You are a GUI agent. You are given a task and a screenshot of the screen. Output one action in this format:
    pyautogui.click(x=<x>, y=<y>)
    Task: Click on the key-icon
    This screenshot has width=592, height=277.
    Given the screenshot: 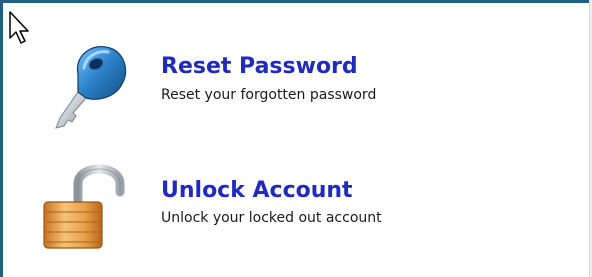 What is the action you would take?
    pyautogui.click(x=91, y=87)
    